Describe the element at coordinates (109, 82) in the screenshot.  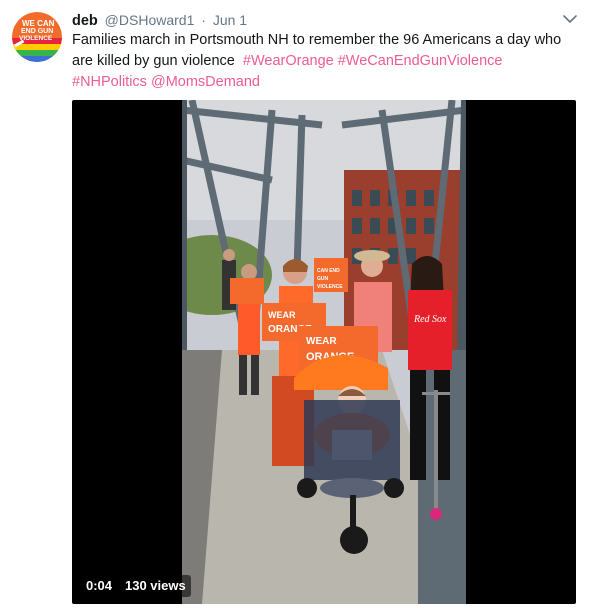
I see `hashtag-link: #NHPolitics` at that location.